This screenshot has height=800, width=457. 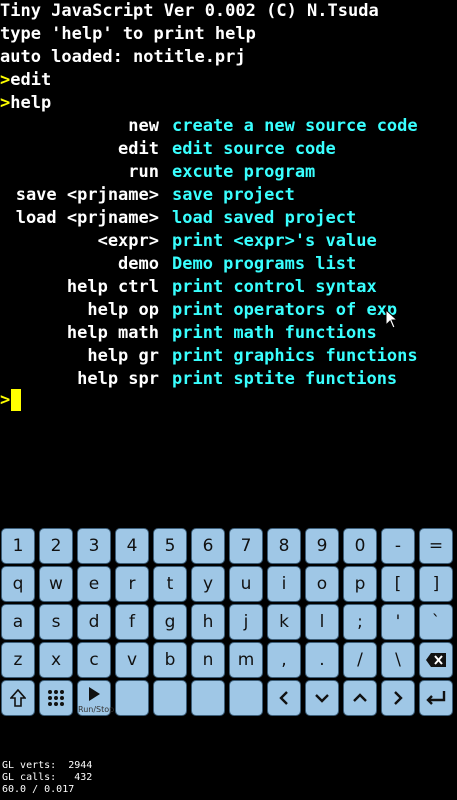 What do you see at coordinates (87, 218) in the screenshot?
I see `help-command: load <prjname>` at bounding box center [87, 218].